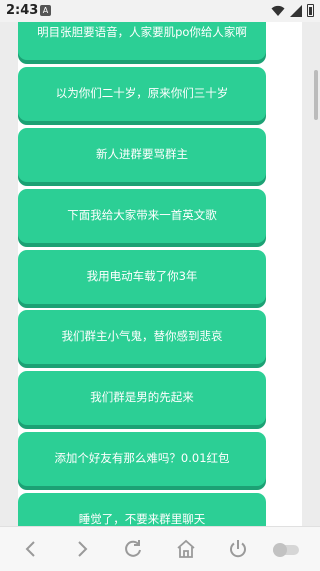 The height and width of the screenshot is (571, 320). What do you see at coordinates (160, 11) in the screenshot?
I see `status-bar: 2:43 A` at bounding box center [160, 11].